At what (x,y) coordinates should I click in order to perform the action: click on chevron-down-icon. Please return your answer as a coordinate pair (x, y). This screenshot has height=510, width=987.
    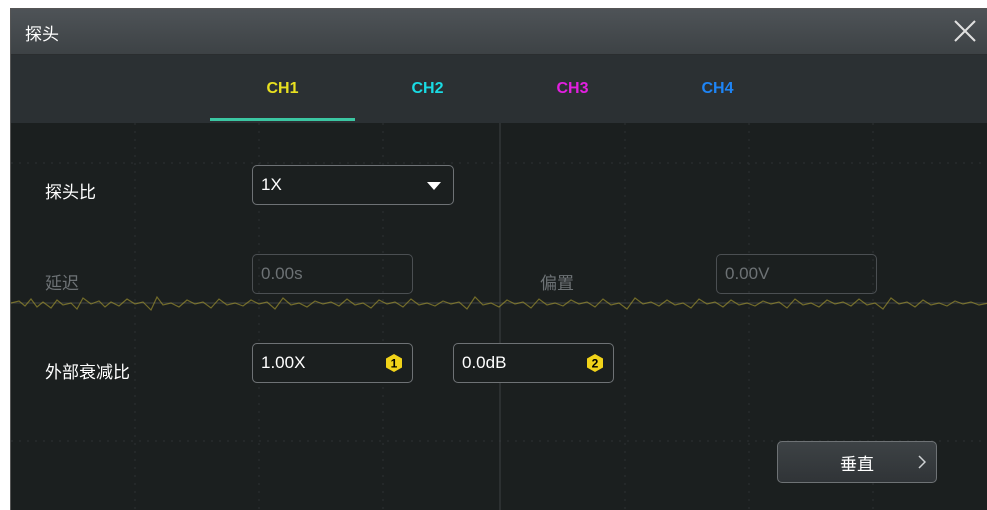
    Looking at the image, I should click on (434, 186).